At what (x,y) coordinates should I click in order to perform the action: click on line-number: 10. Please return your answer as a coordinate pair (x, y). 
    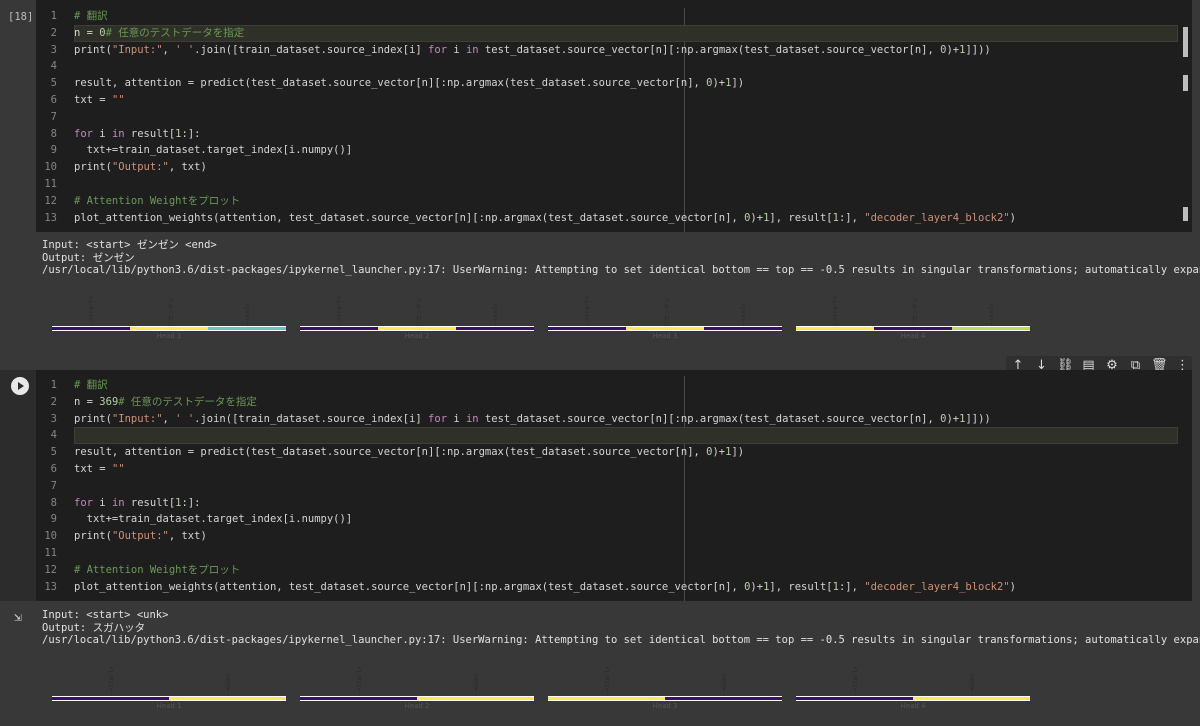
    Looking at the image, I should click on (50, 167).